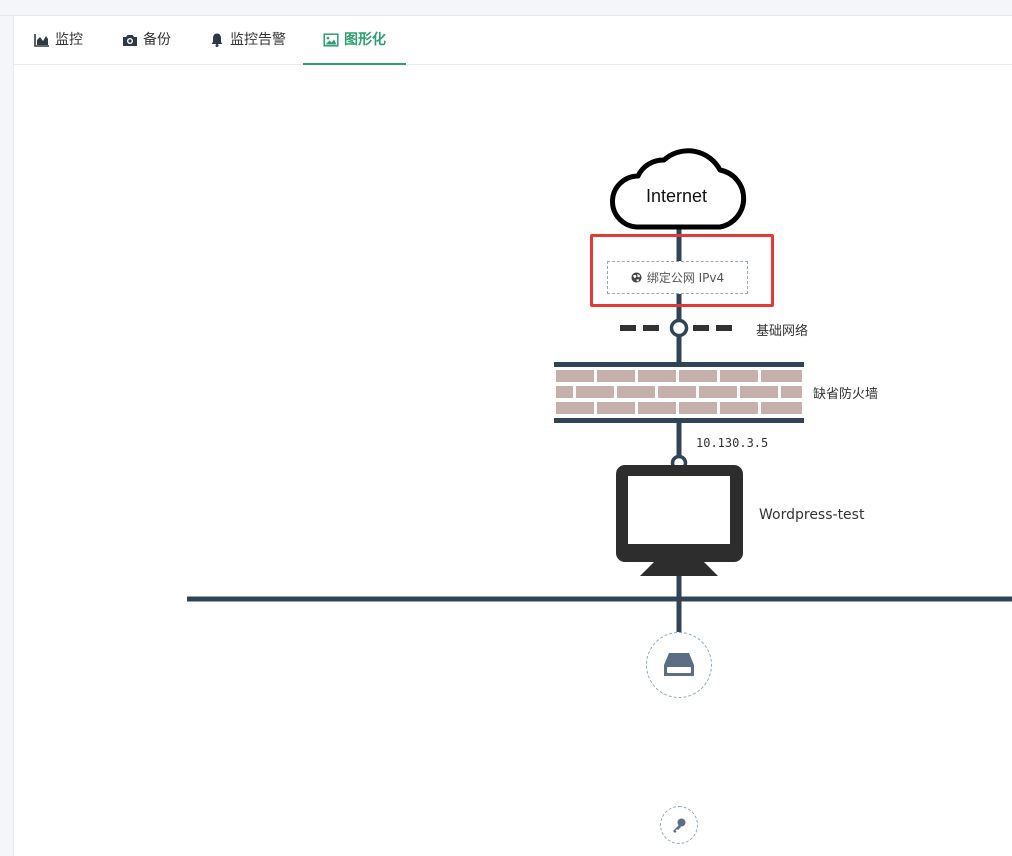  I want to click on hard-drive-icon, so click(679, 664).